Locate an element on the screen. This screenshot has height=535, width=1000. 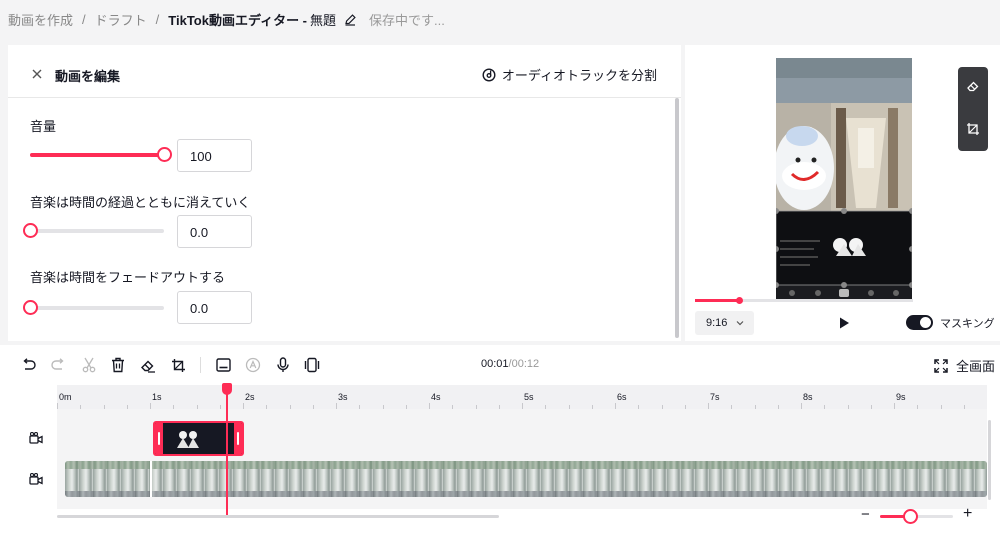
ruler-tick-label: 8s is located at coordinates (808, 397).